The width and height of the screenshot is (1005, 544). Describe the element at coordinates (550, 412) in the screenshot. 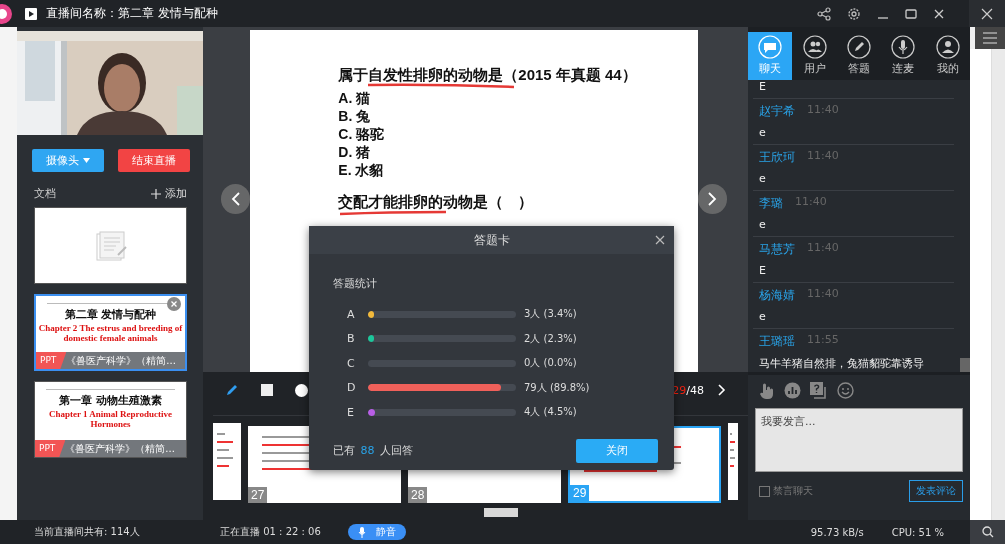

I see `vote-count: 4人 (4.5%)` at that location.